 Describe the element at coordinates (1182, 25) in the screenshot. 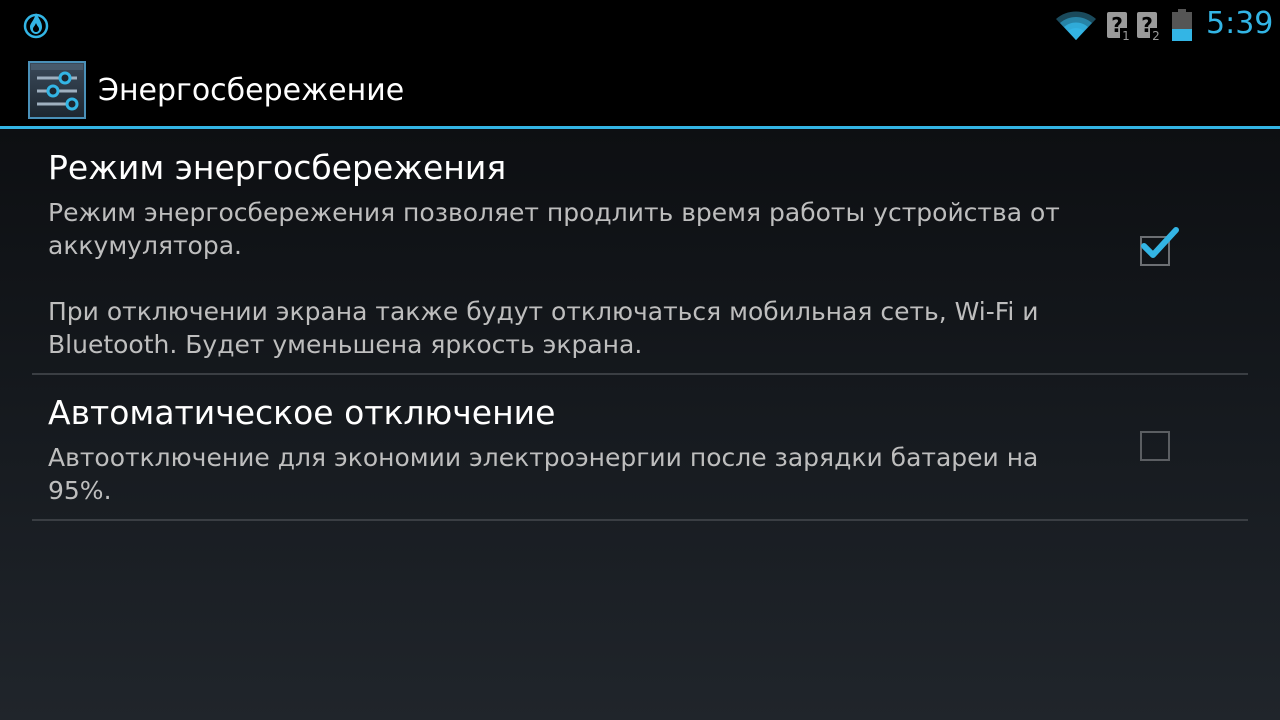

I see `battery-icon` at that location.